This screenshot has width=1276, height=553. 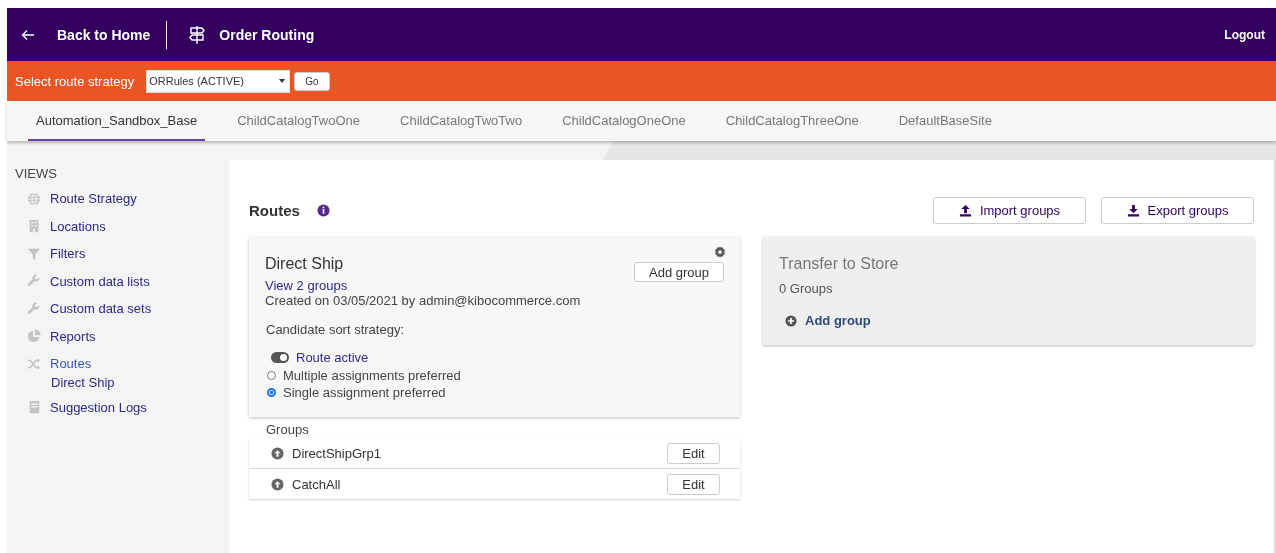 I want to click on app-title: Order Routing, so click(x=267, y=34).